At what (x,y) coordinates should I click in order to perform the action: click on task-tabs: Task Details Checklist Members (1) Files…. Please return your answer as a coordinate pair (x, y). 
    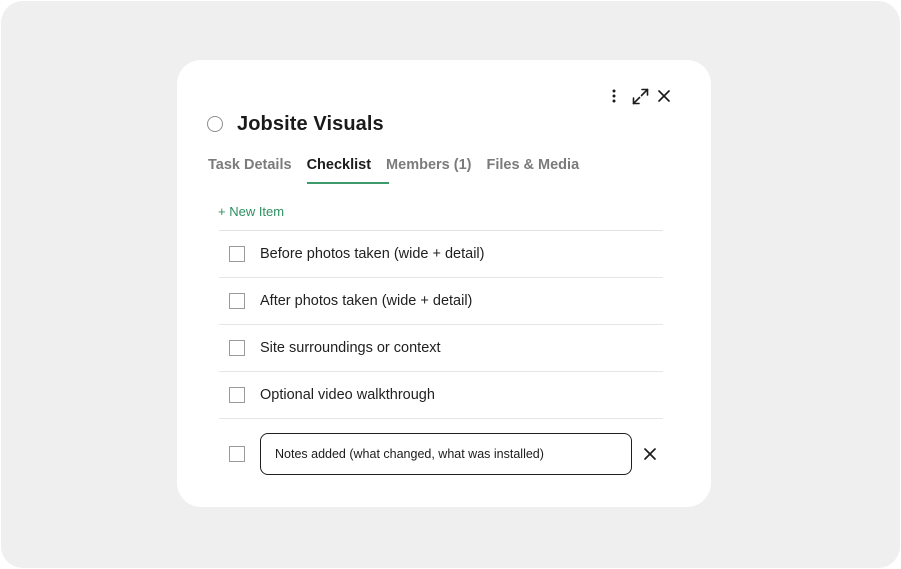
    Looking at the image, I should click on (401, 170).